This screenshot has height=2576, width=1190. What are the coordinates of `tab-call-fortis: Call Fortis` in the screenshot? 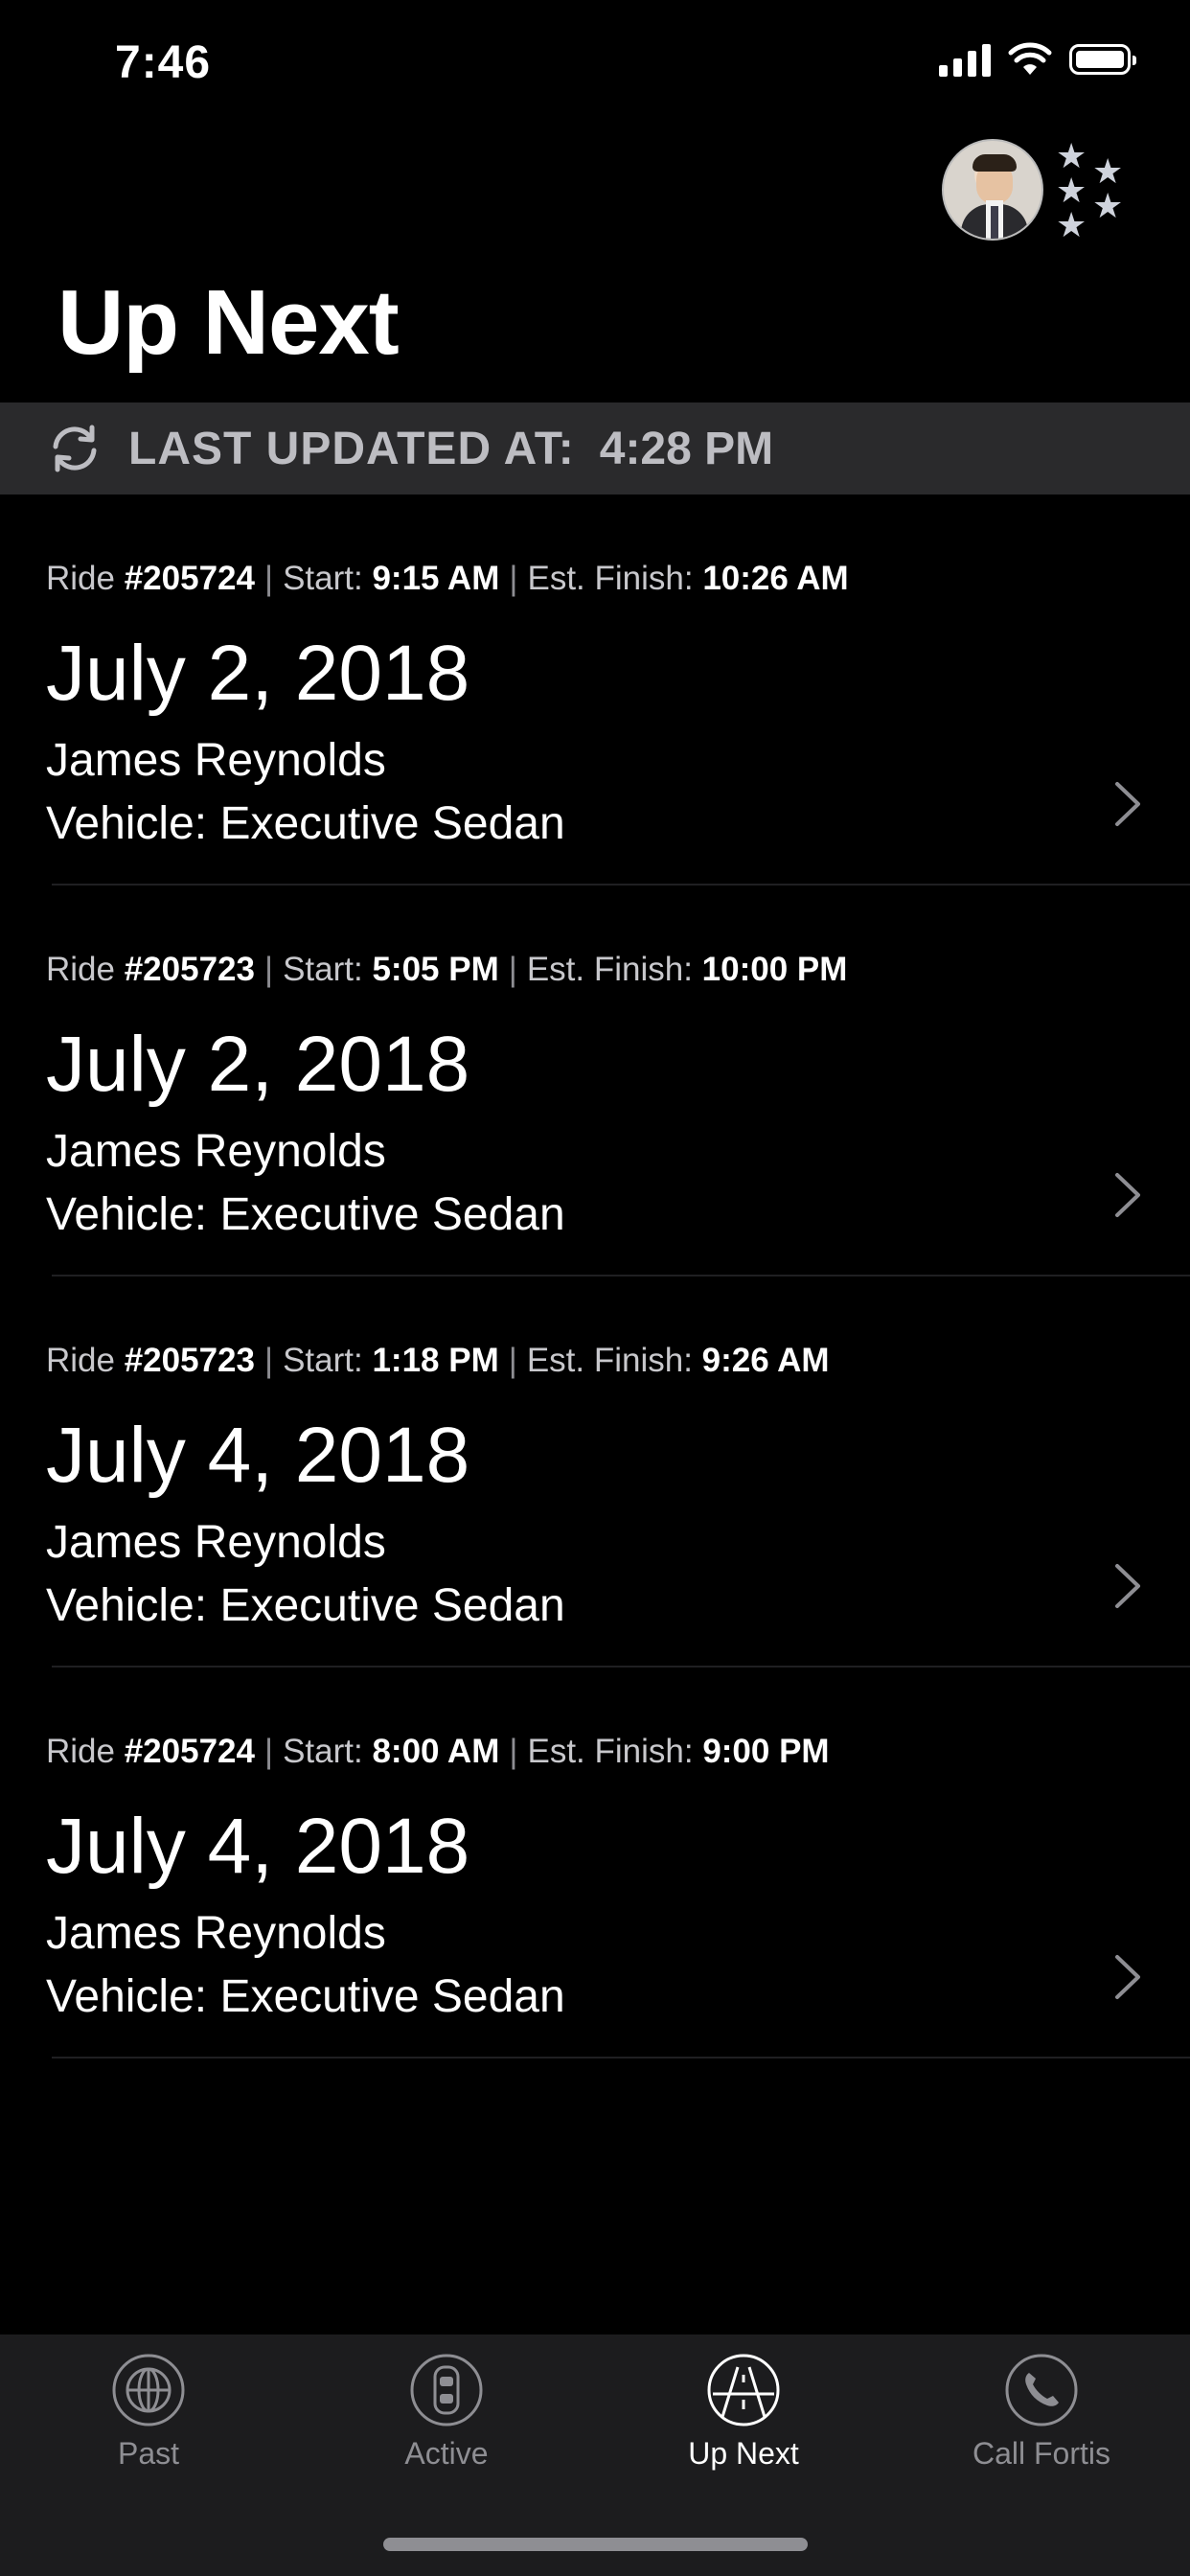 It's located at (1041, 2419).